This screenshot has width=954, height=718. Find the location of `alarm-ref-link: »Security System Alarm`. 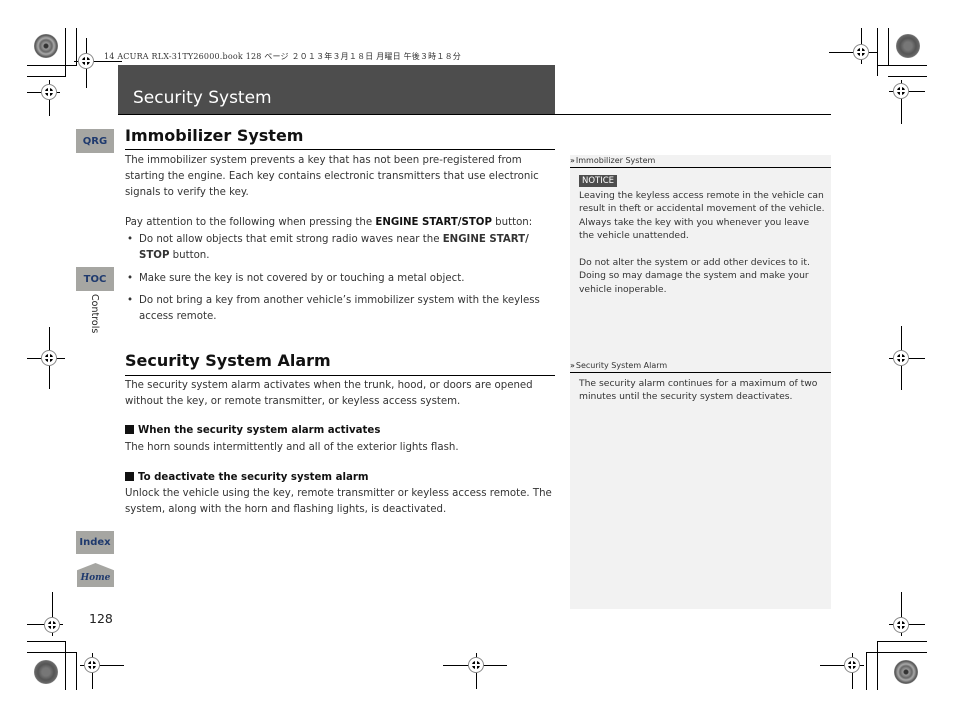

alarm-ref-link: »Security System Alarm is located at coordinates (700, 367).